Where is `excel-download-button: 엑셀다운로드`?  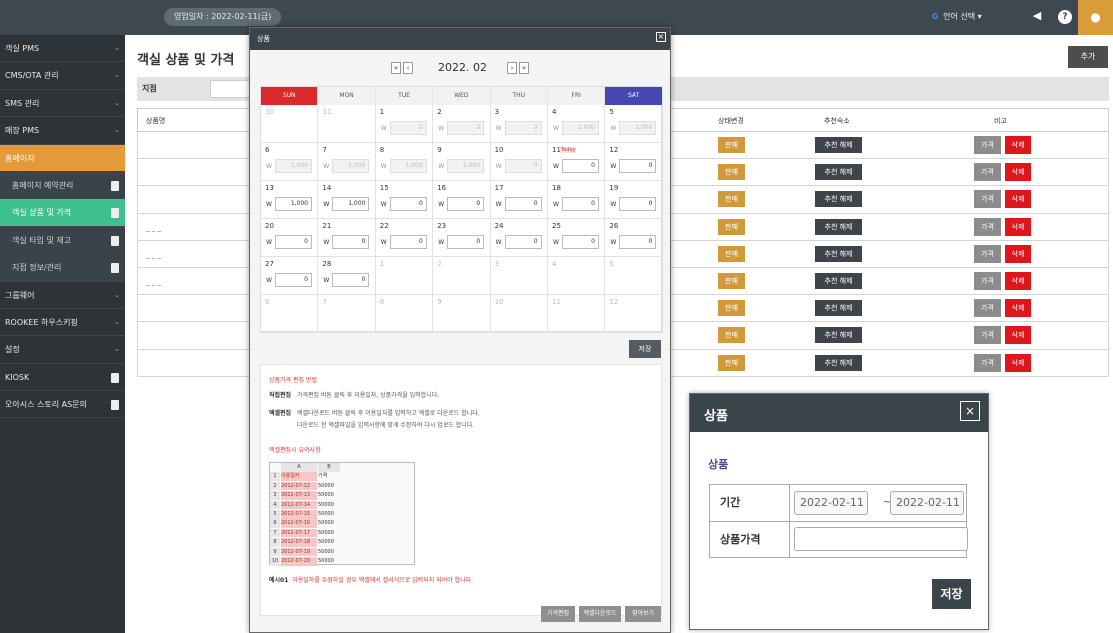
excel-download-button: 엑셀다운로드 is located at coordinates (600, 614).